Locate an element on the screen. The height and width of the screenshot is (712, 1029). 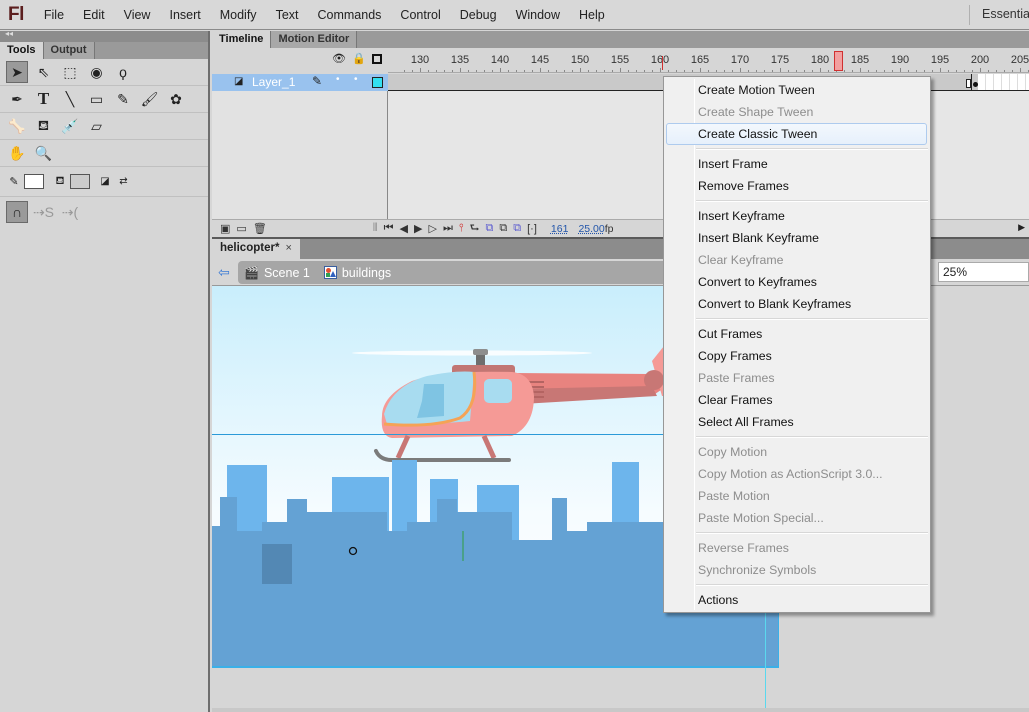
onion-skin-icon: ⧉ is located at coordinates (490, 228).